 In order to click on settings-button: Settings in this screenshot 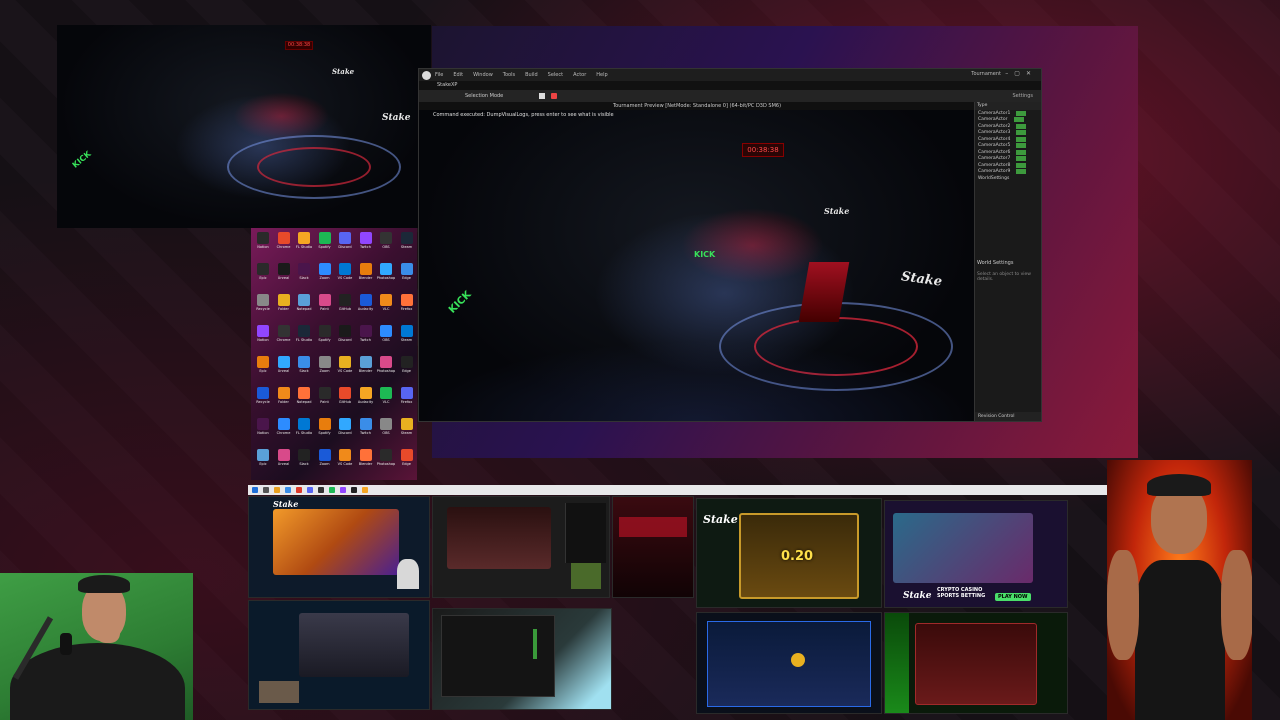, I will do `click(1022, 96)`.